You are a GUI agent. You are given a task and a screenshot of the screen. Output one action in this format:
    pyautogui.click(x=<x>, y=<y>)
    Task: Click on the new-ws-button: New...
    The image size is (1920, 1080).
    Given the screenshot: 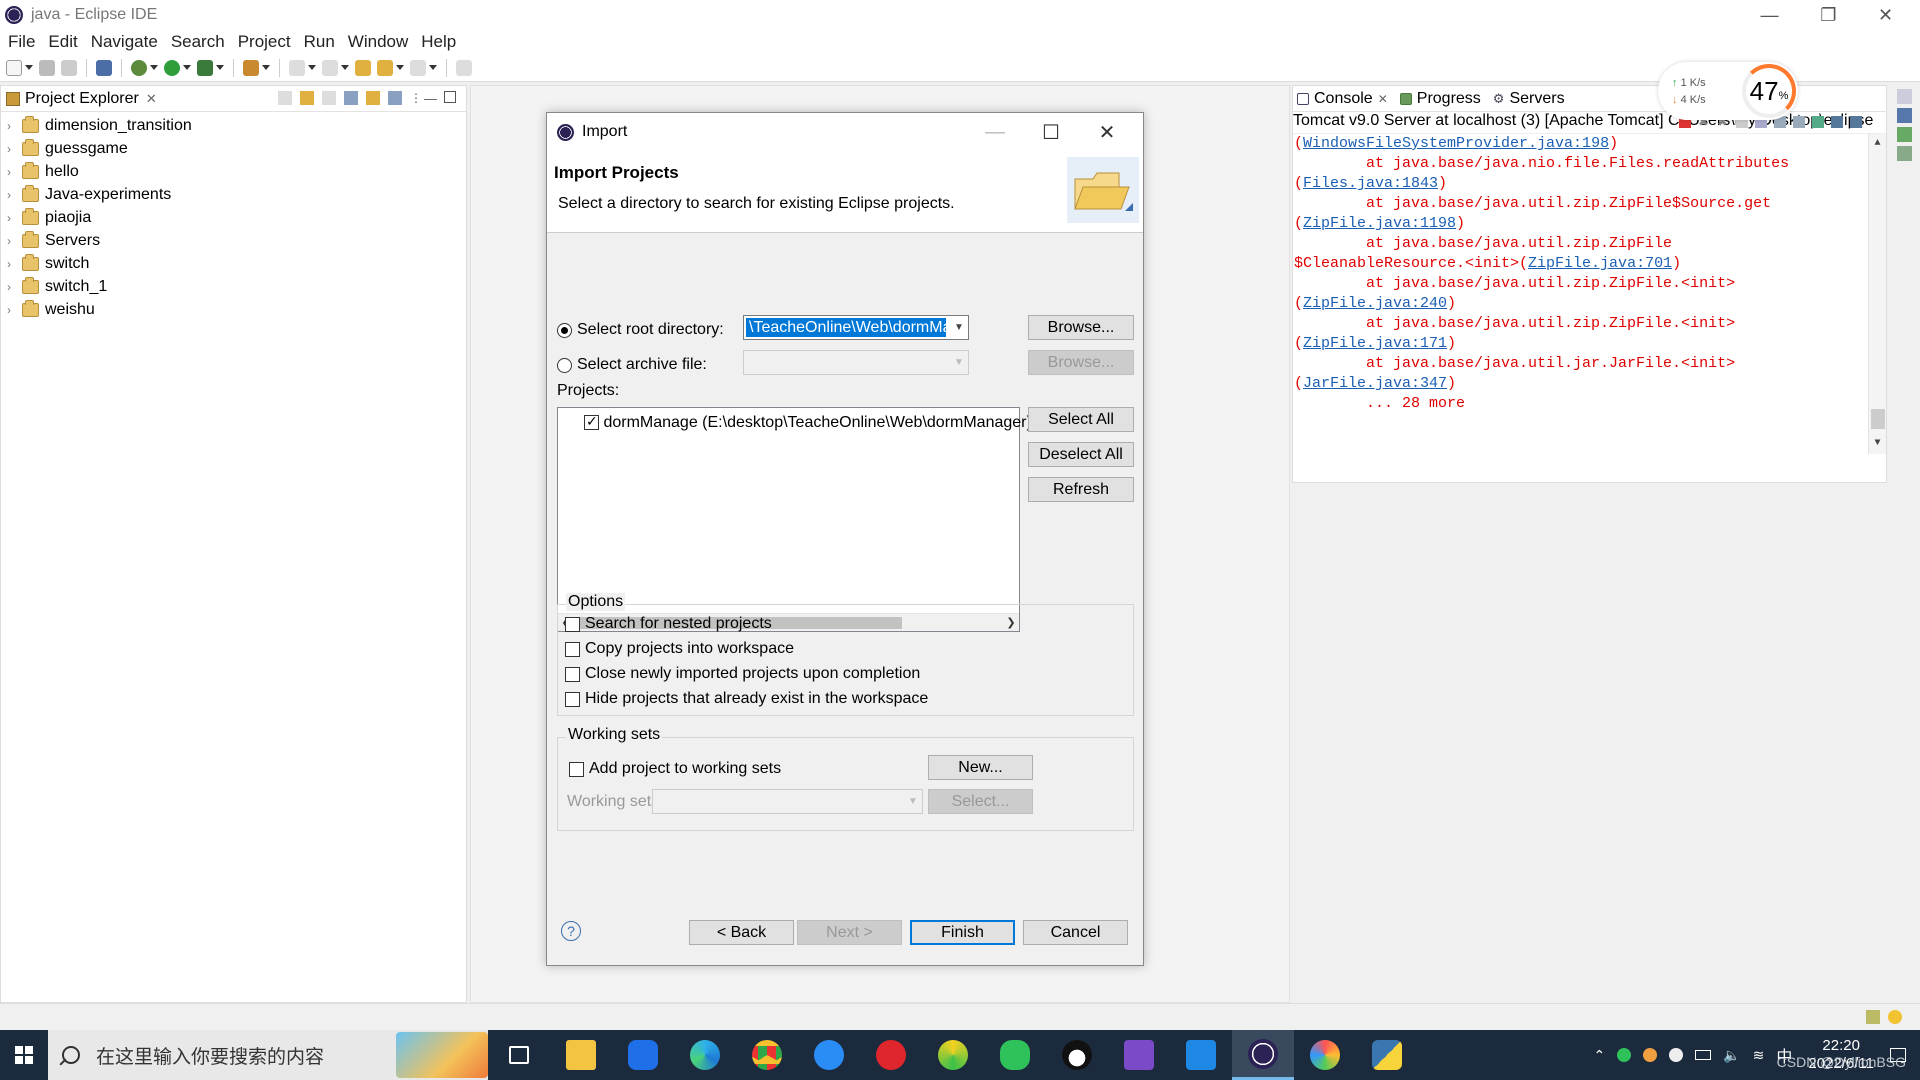 What is the action you would take?
    pyautogui.click(x=980, y=767)
    